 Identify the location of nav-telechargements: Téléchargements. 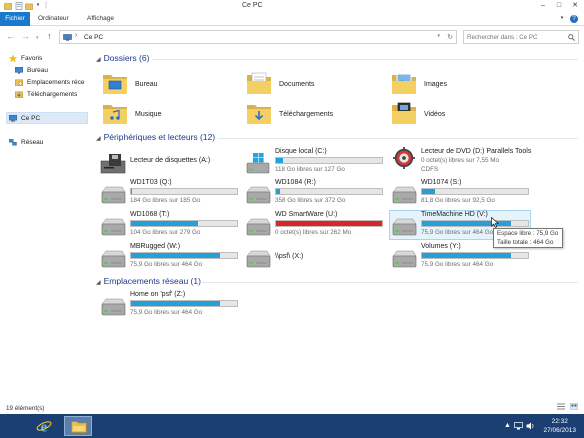
(52, 94).